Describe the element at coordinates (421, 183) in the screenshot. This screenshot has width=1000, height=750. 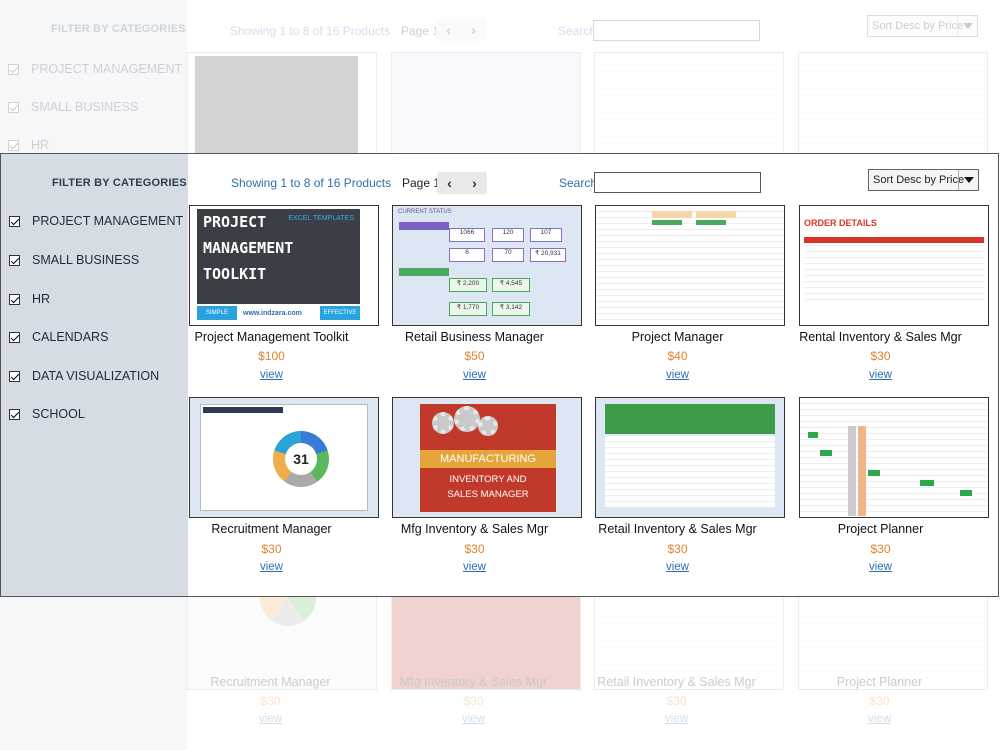
I see `page-label: Page 1` at that location.